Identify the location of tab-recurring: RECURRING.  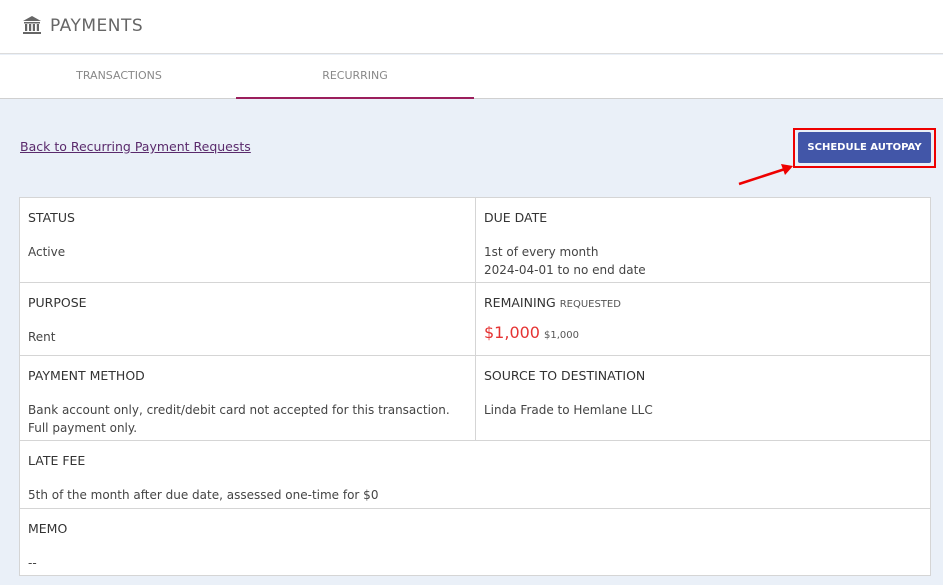
(355, 77).